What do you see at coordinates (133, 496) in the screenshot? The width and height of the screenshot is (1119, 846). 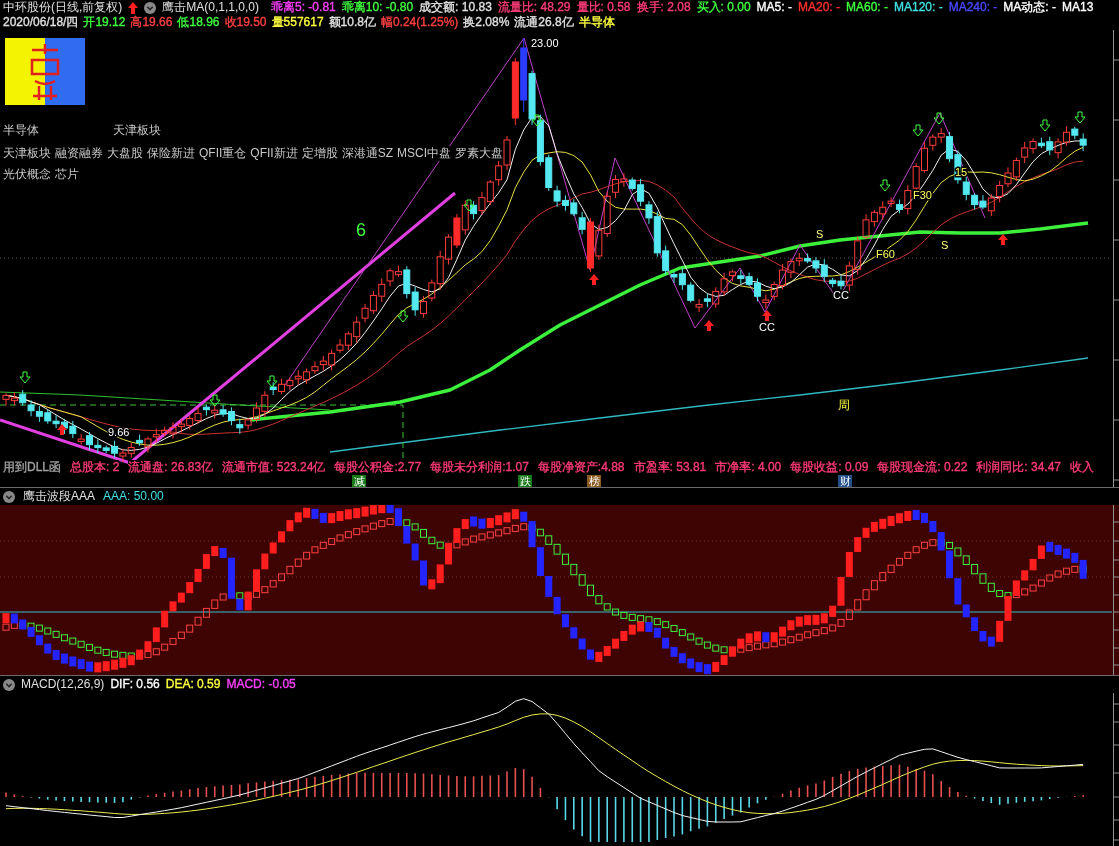 I see `indicator-readout: AAA: 50.00` at bounding box center [133, 496].